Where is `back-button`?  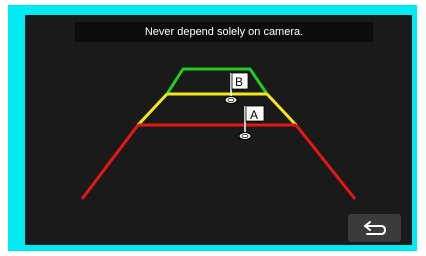
back-button is located at coordinates (374, 228).